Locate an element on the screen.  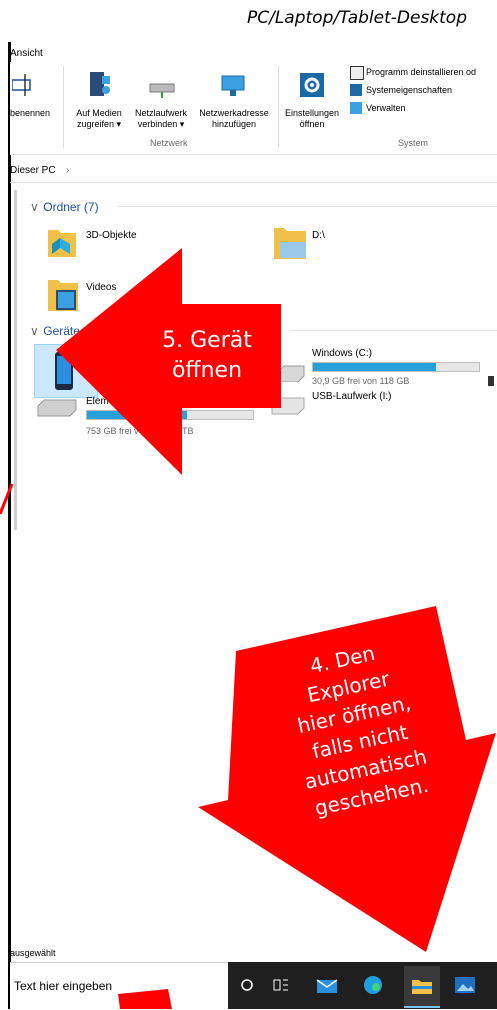
offscreen-arrow-tip is located at coordinates (7, 499).